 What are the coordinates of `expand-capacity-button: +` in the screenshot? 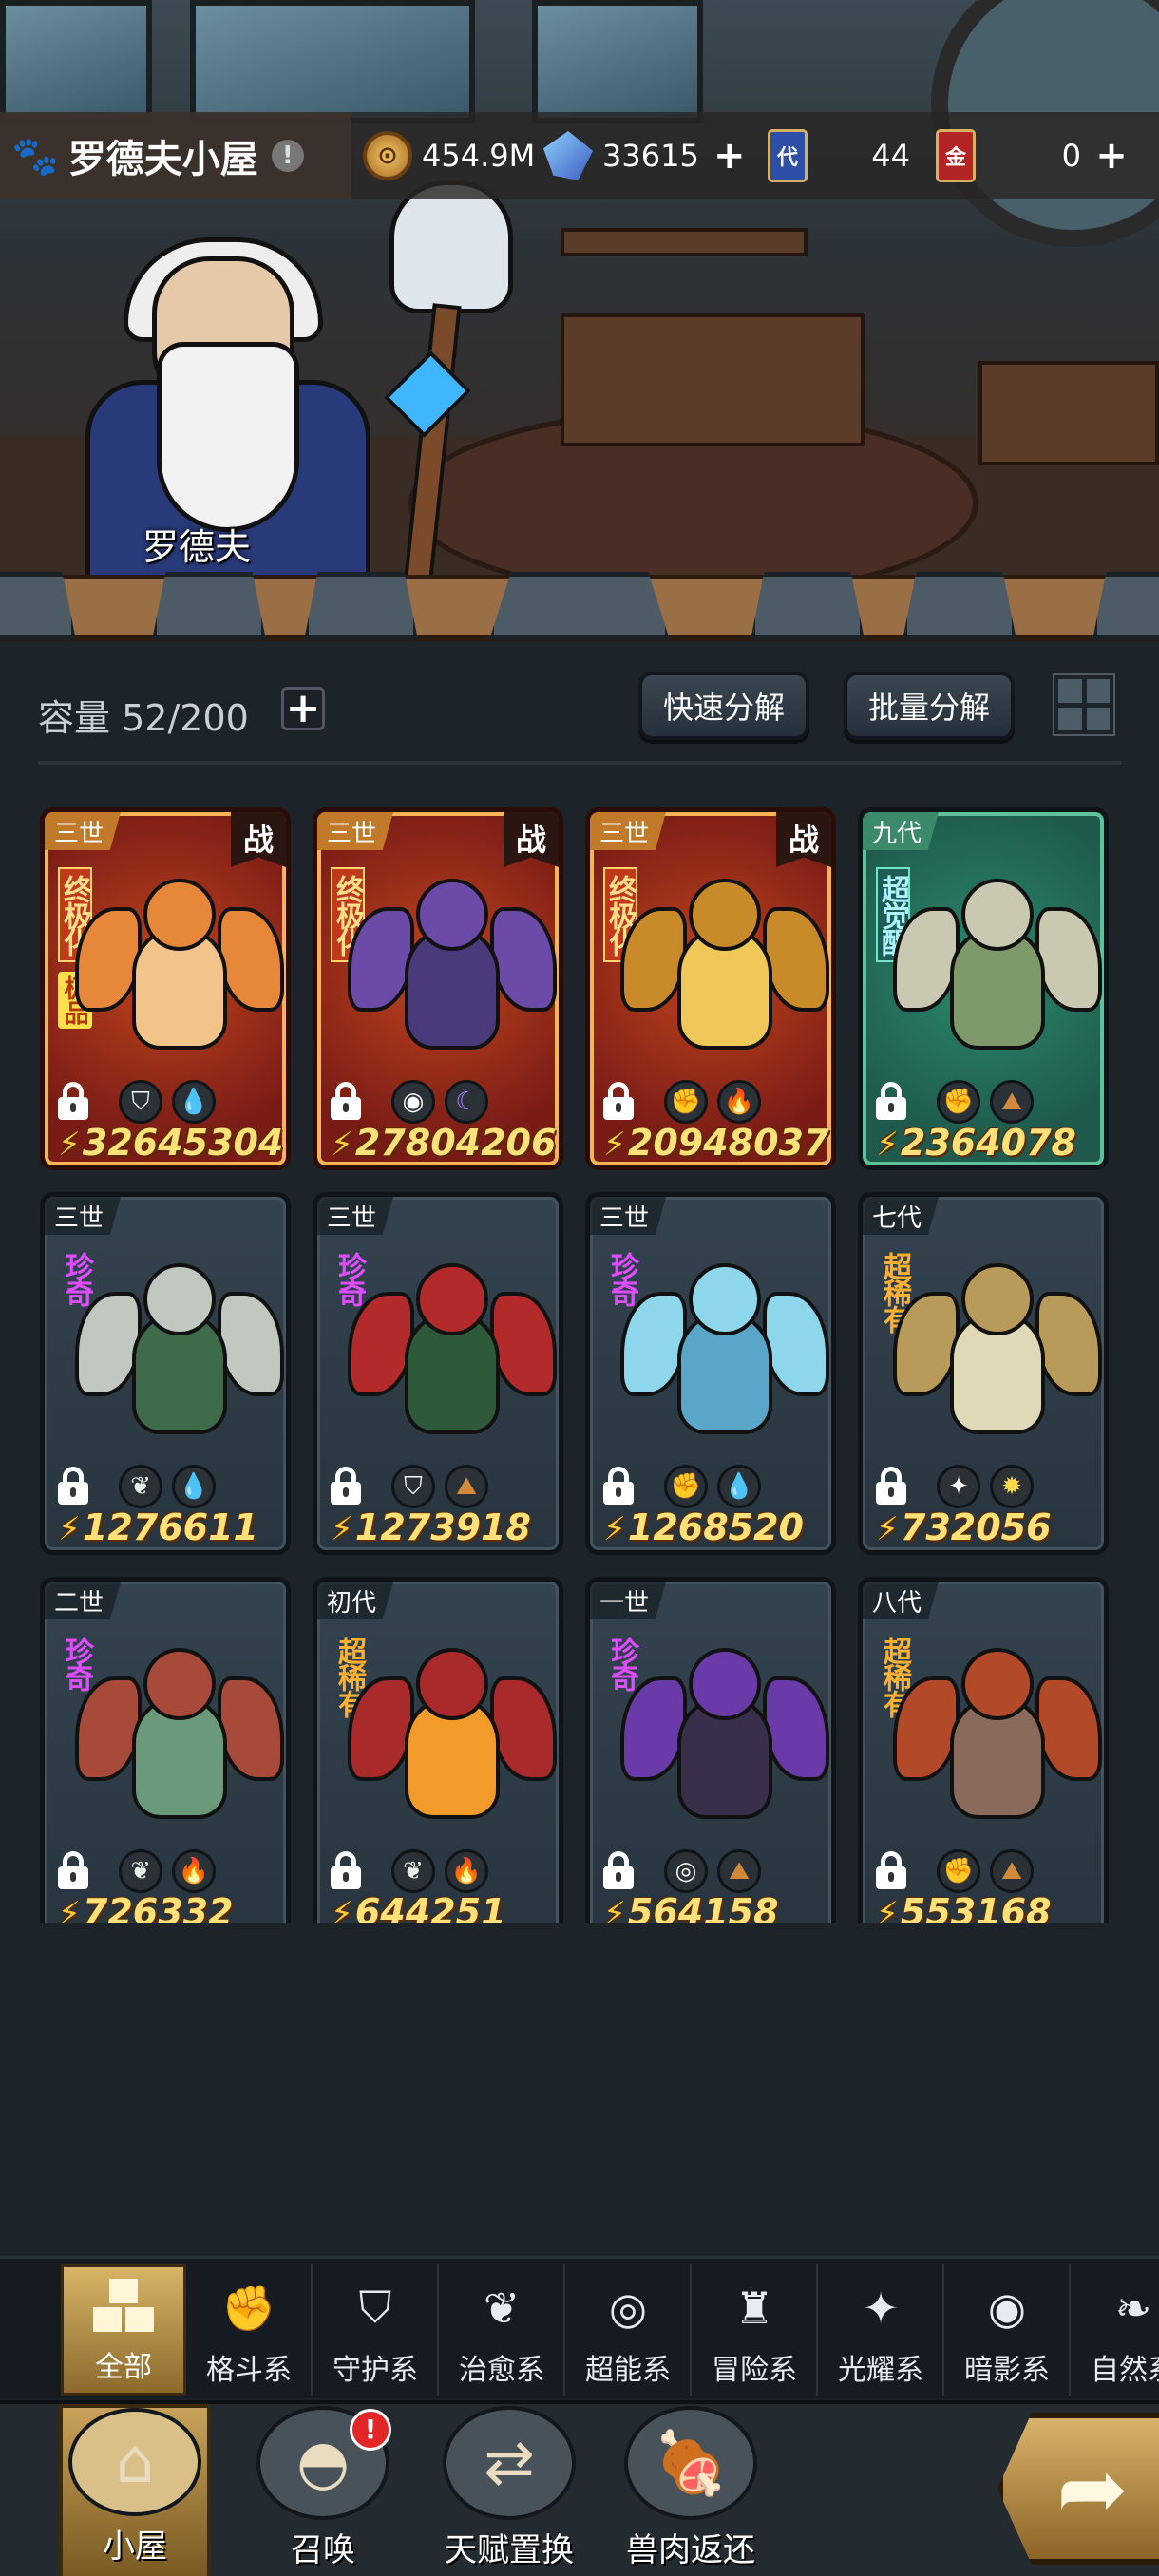 It's located at (303, 708).